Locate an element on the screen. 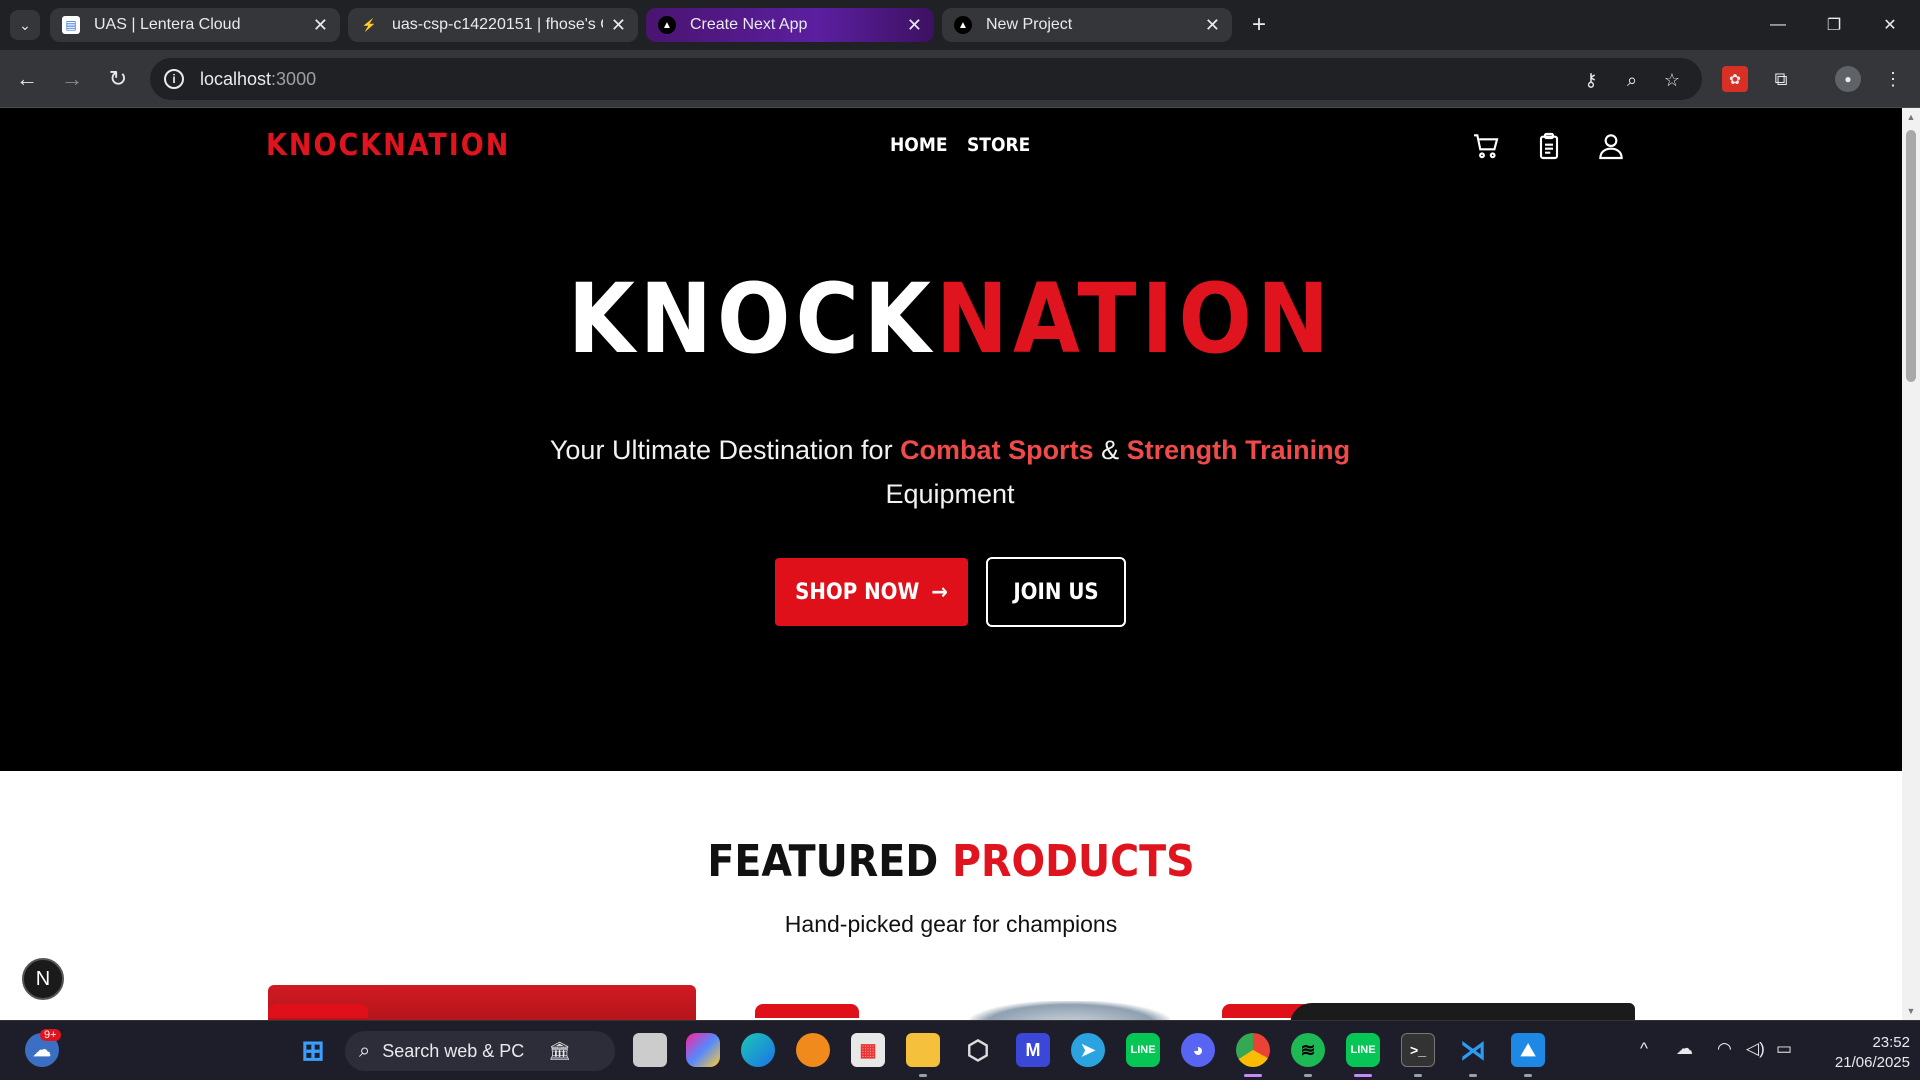 This screenshot has width=1920, height=1080. document-icon: ▤ is located at coordinates (71, 25).